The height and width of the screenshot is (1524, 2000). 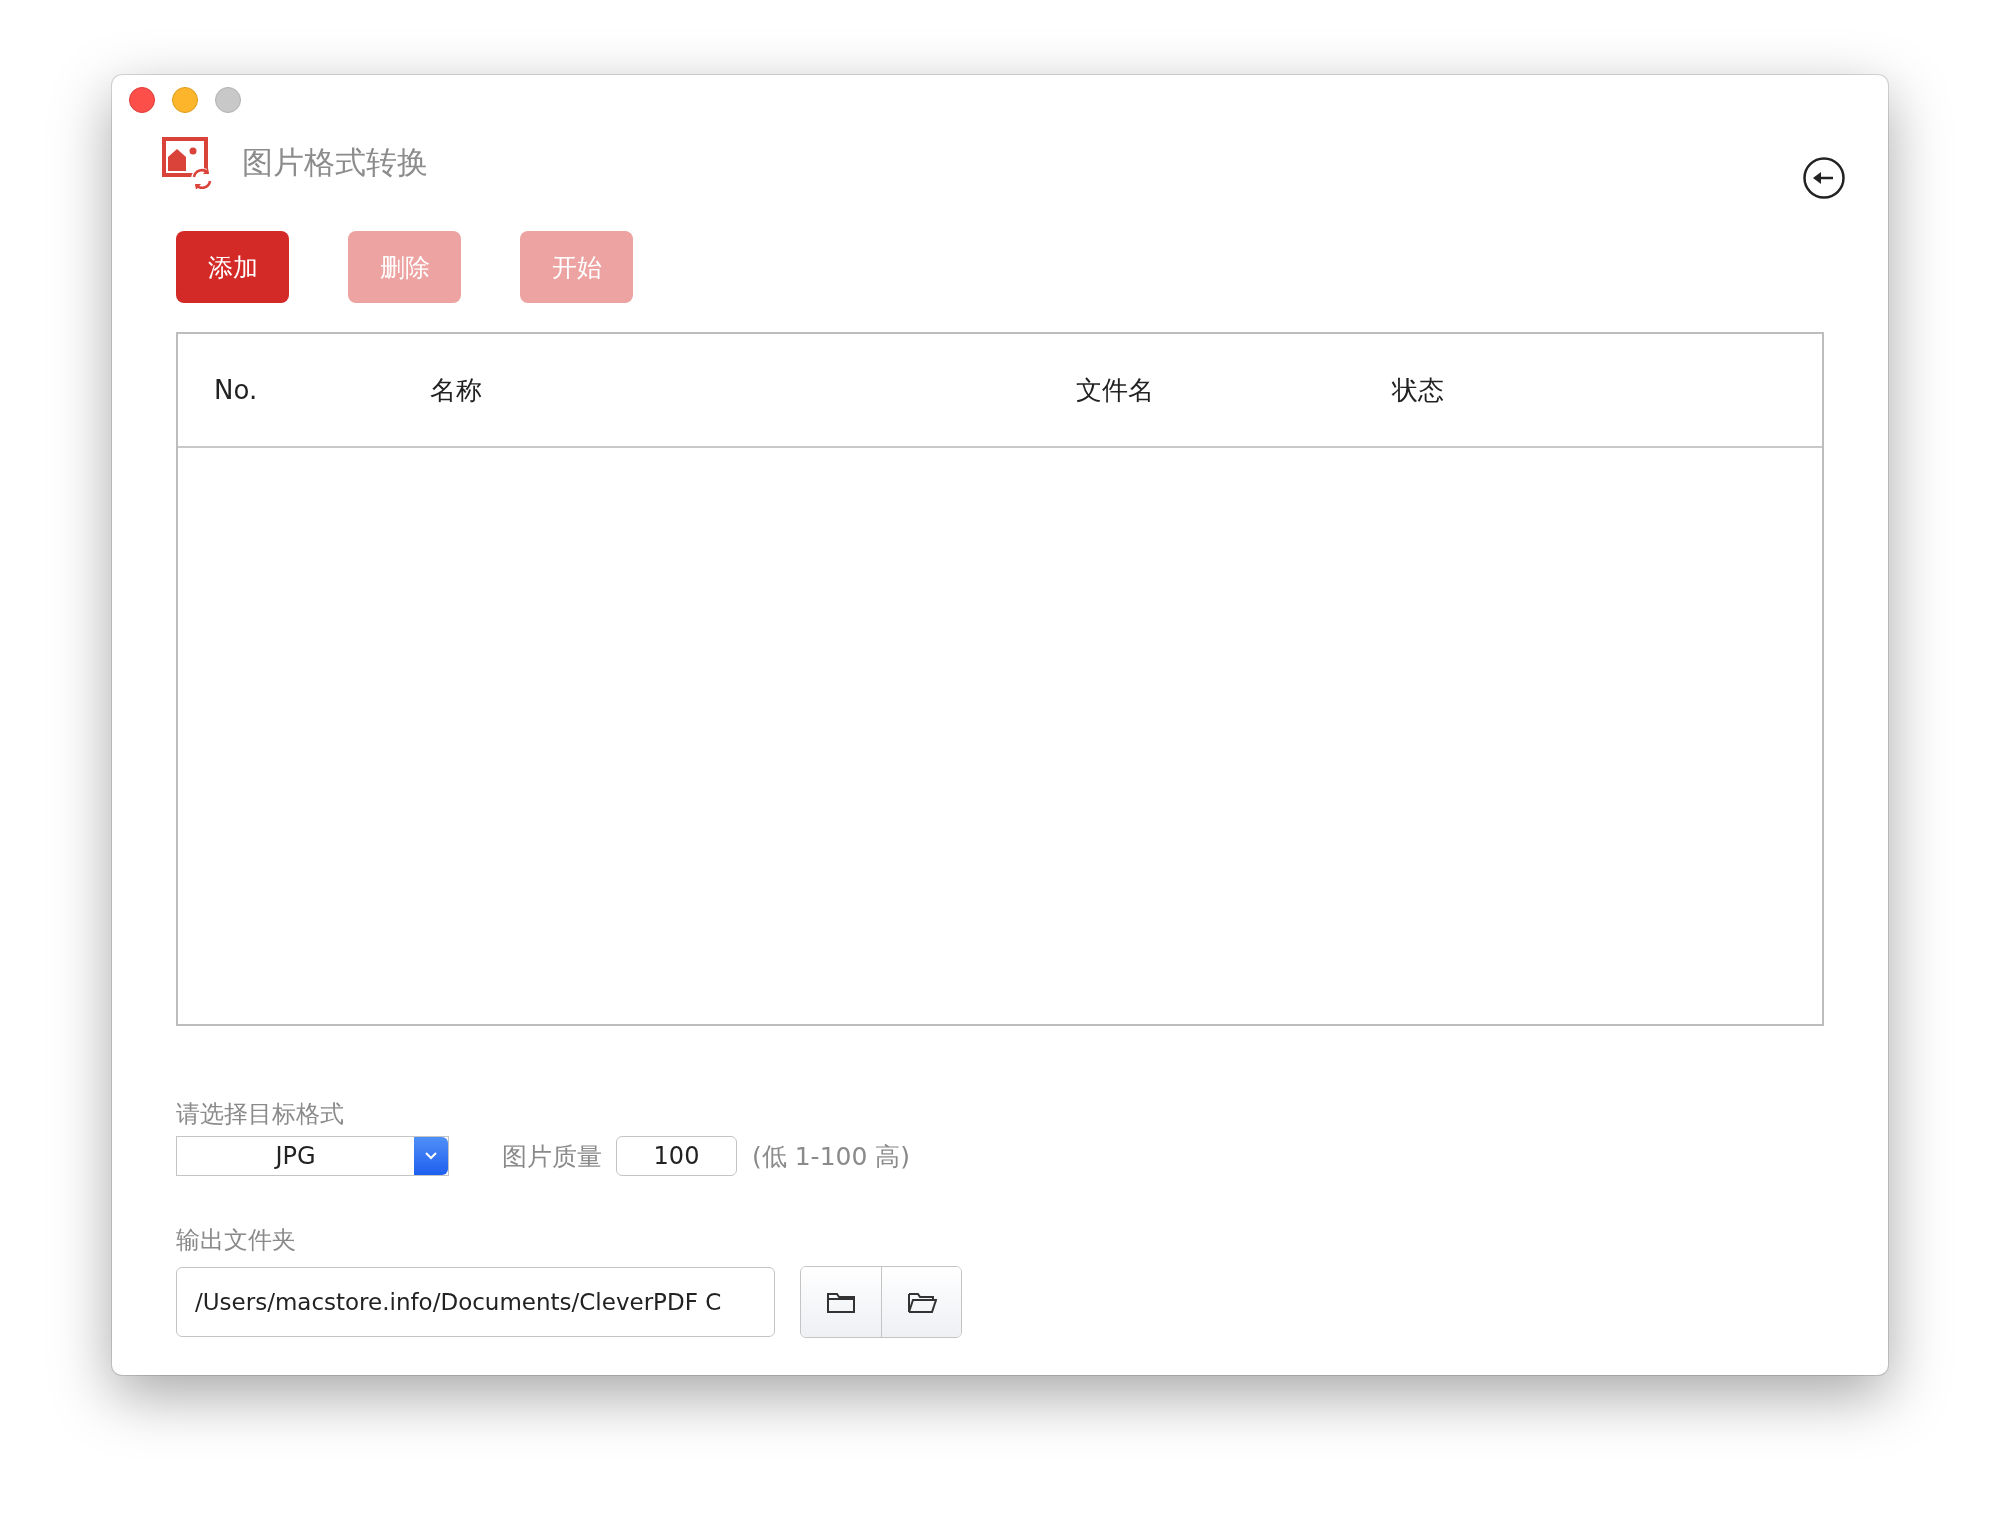 What do you see at coordinates (260, 1114) in the screenshot?
I see `format-label: 请选择目标格式` at bounding box center [260, 1114].